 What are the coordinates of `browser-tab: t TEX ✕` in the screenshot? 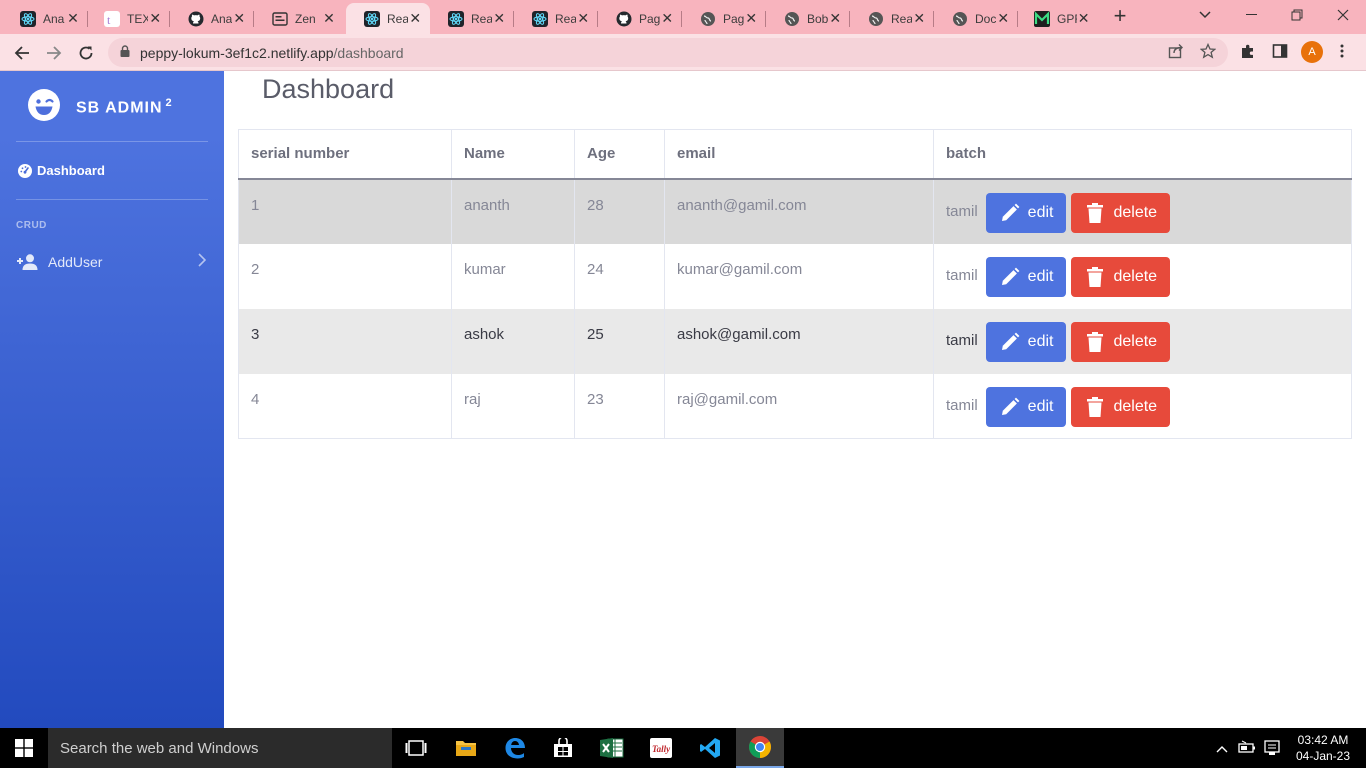 It's located at (128, 18).